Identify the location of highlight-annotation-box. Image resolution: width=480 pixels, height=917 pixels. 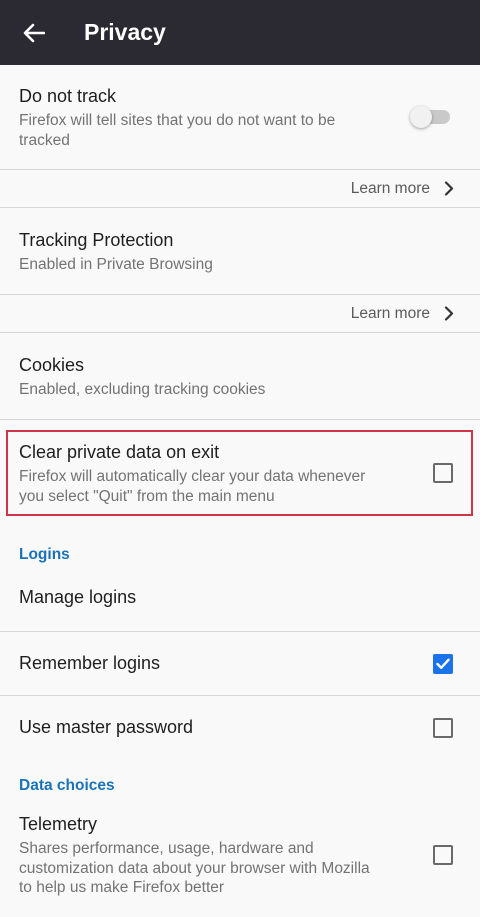
(239, 473).